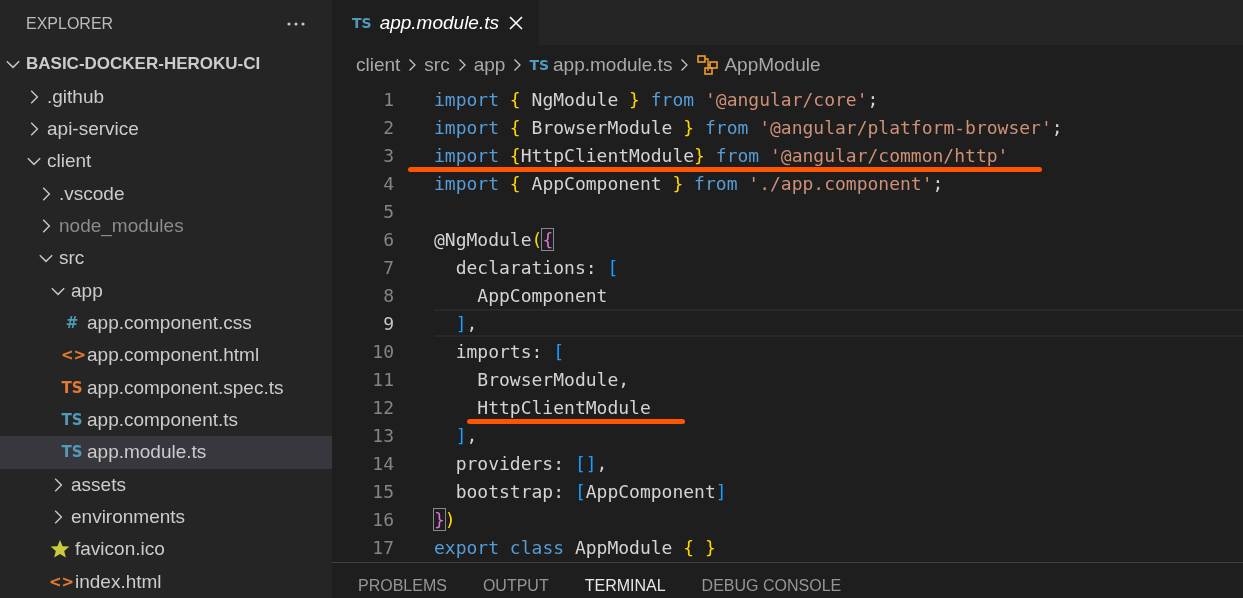 Image resolution: width=1243 pixels, height=598 pixels. I want to click on folder-item: api-service, so click(166, 129).